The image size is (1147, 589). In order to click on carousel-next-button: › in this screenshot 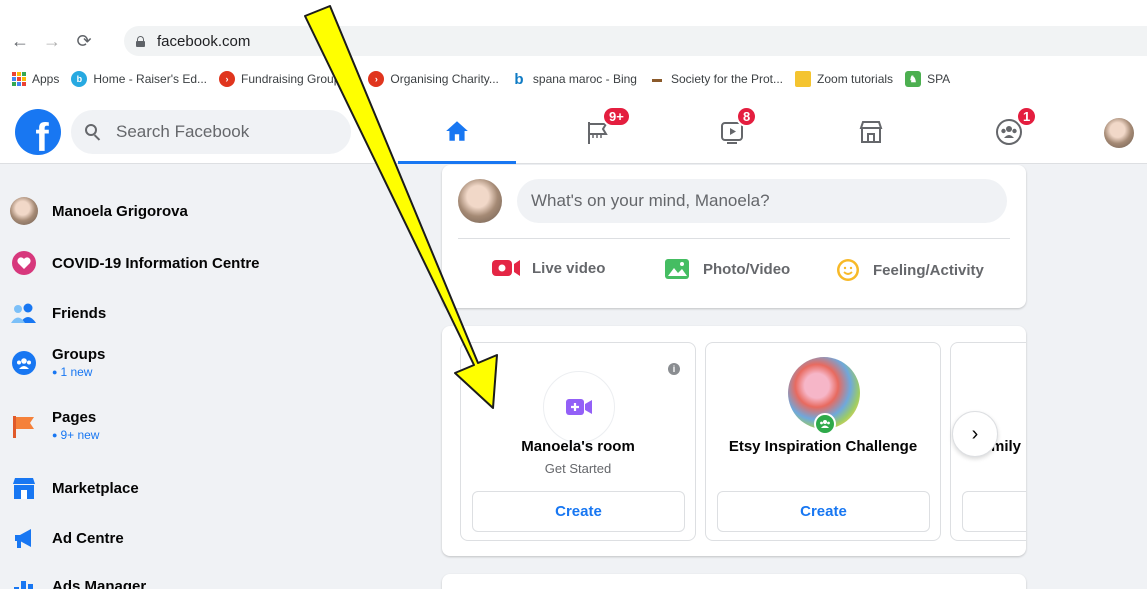, I will do `click(975, 434)`.